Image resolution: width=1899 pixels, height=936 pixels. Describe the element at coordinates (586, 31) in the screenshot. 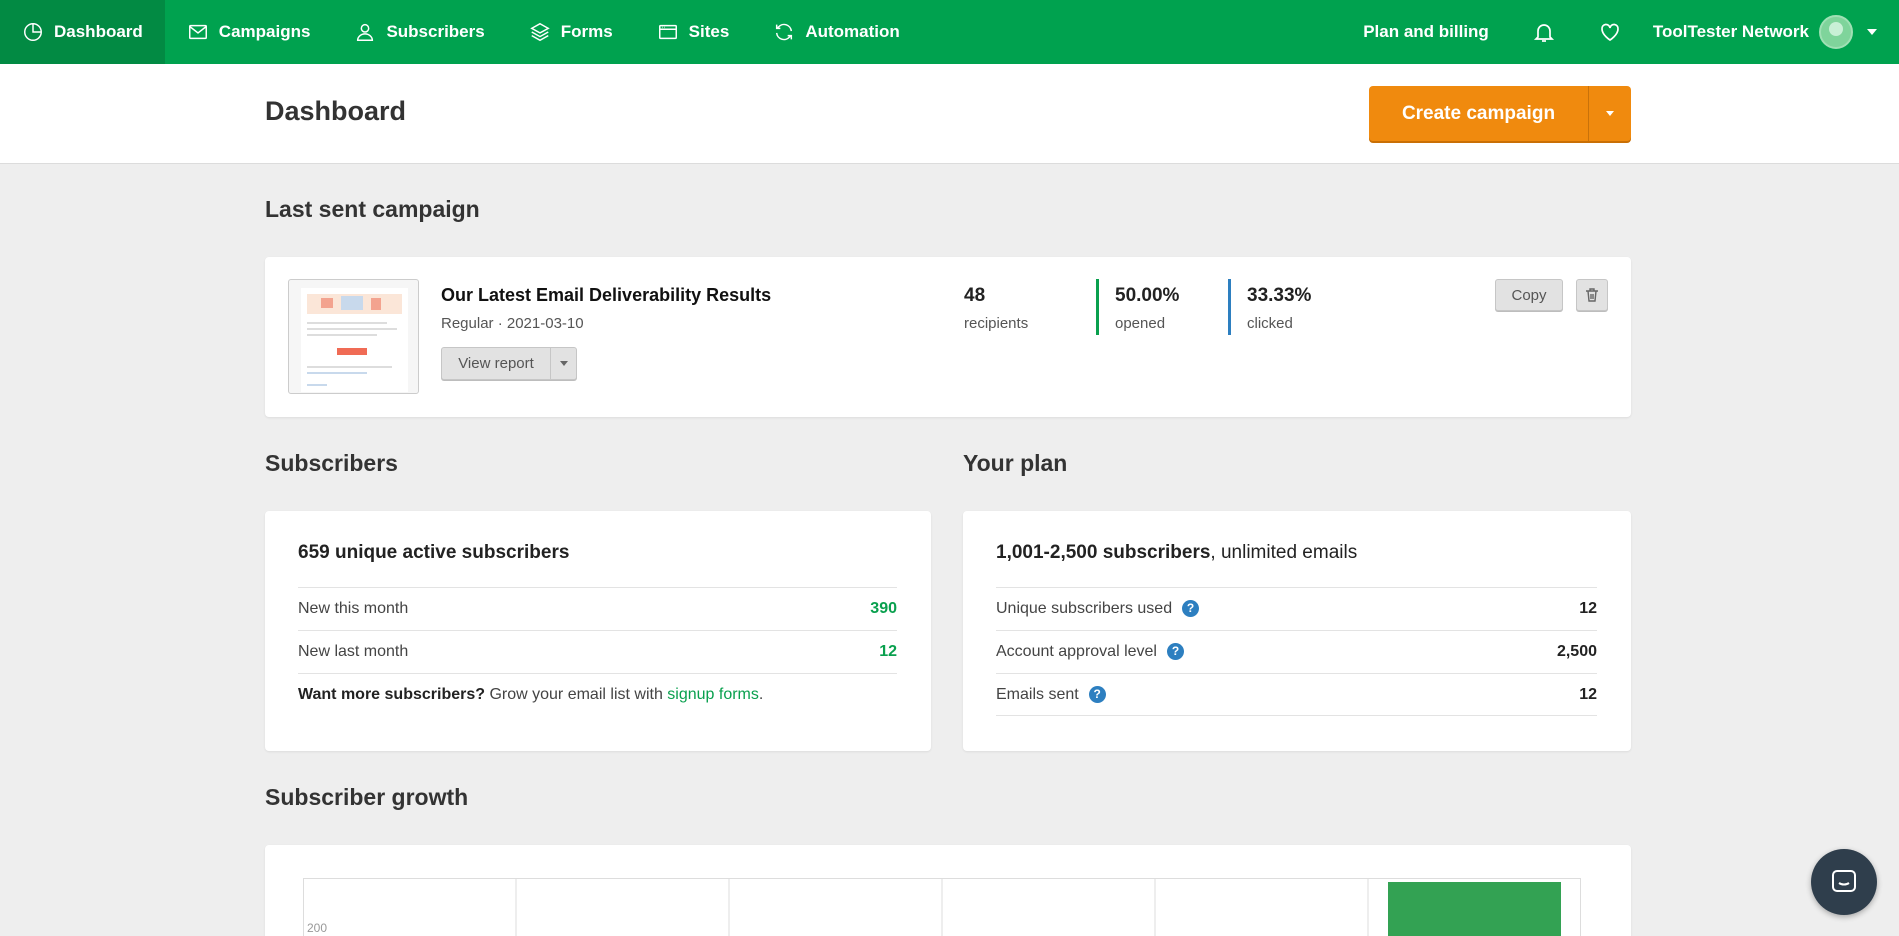

I see `nav-forms-label: Forms` at that location.